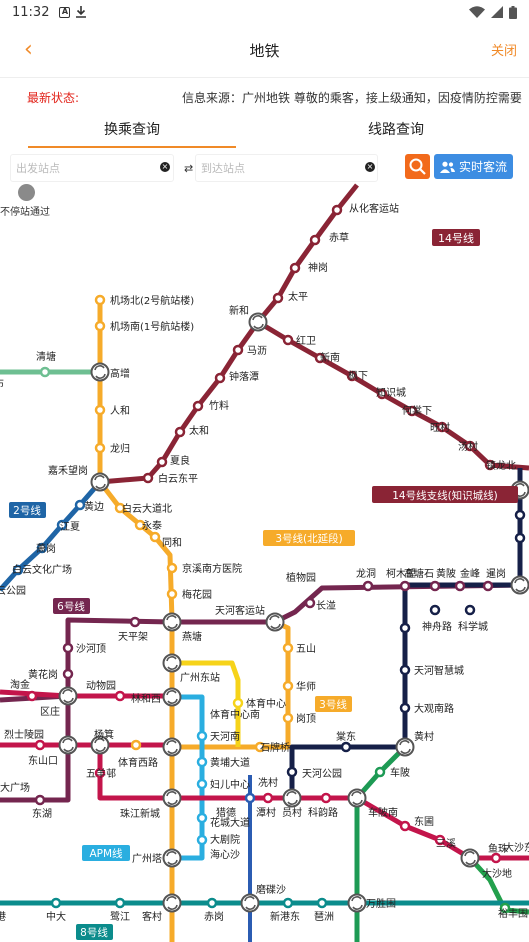  I want to click on station-label: 广州塔, so click(147, 858).